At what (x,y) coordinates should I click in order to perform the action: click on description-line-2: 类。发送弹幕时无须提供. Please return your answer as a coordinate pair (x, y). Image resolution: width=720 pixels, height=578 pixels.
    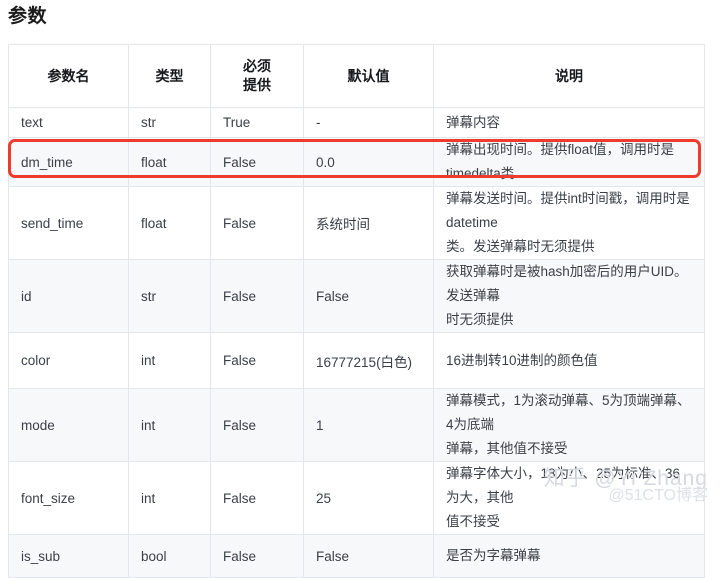
    Looking at the image, I should click on (520, 246).